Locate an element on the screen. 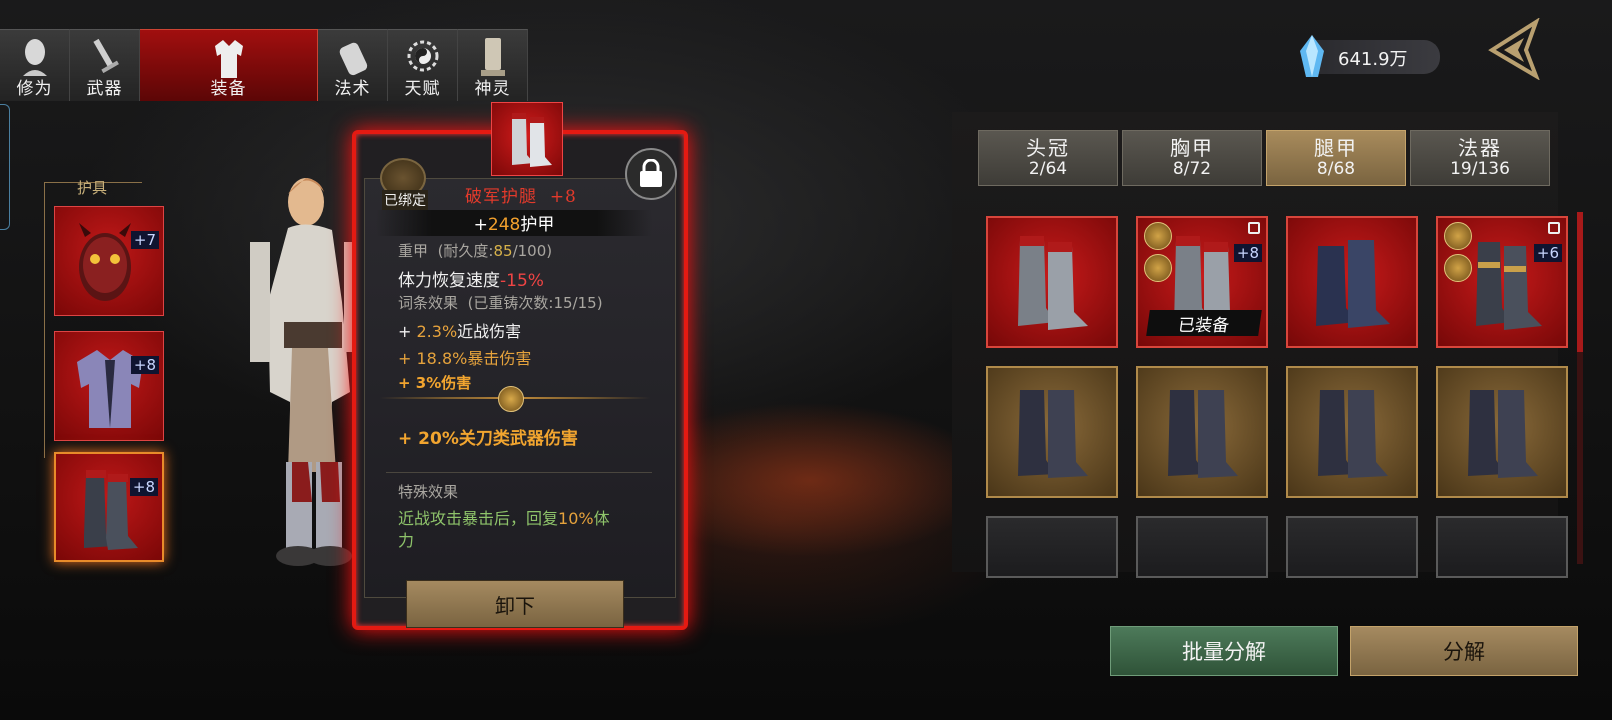 This screenshot has height=720, width=1612. tab-count: 2/64 is located at coordinates (1048, 169).